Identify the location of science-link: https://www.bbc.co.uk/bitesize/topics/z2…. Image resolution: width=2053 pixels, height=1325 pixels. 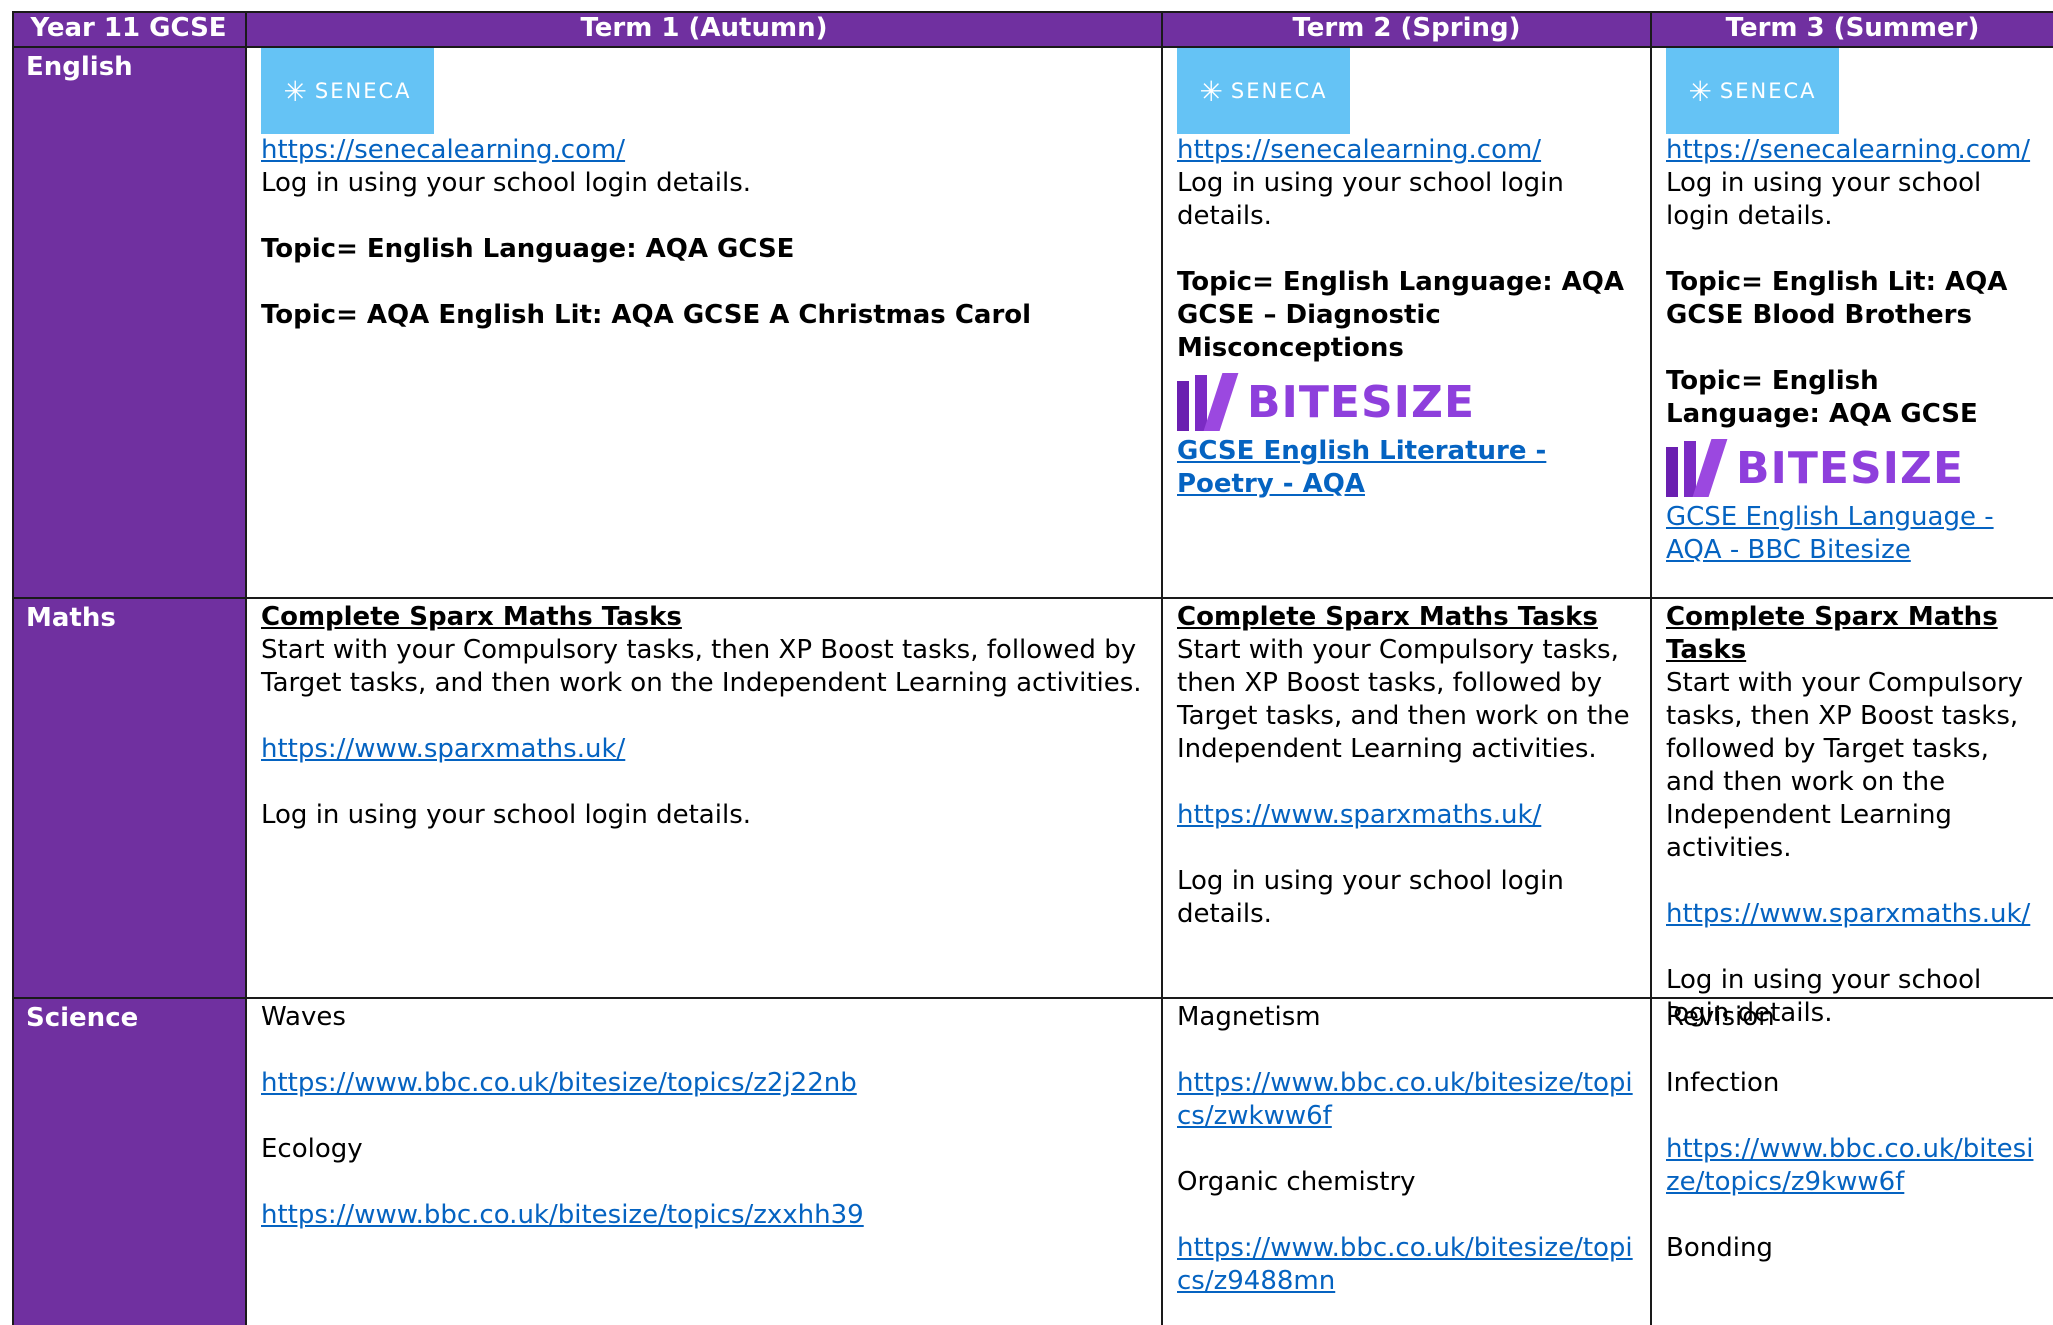
(559, 1083).